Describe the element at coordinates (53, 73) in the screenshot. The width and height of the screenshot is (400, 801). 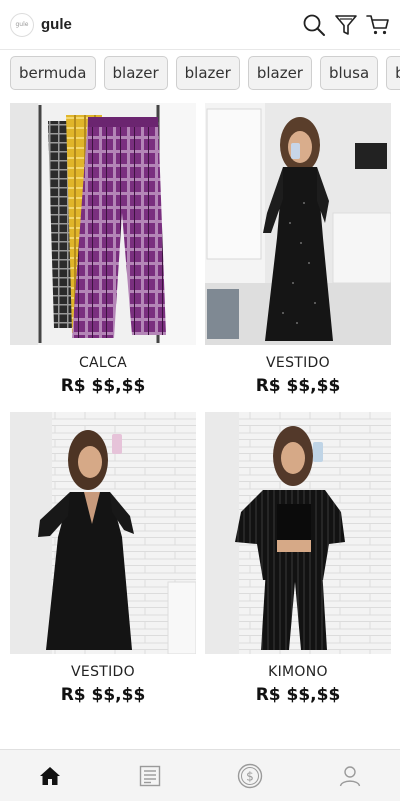
I see `chip-bermuda: bermuda` at that location.